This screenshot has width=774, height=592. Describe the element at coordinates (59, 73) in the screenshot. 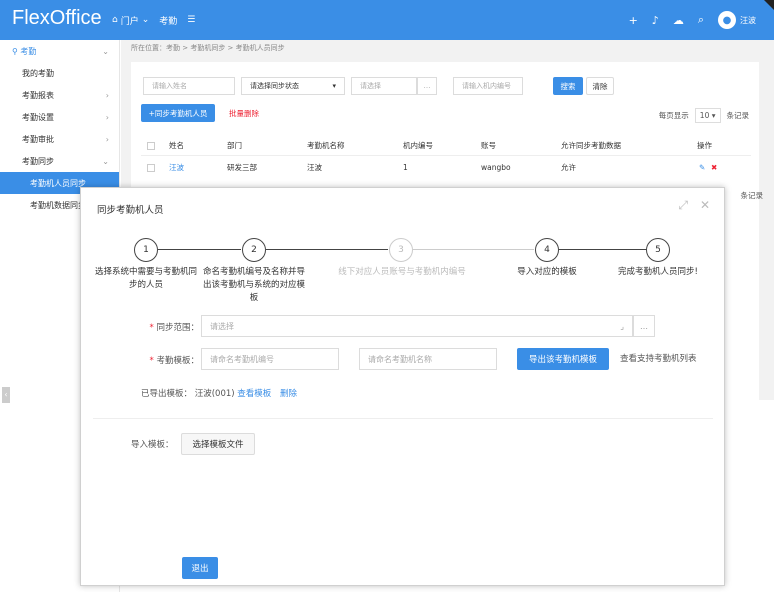

I see `sidebar-item-my-attendance: 我的考勤` at that location.